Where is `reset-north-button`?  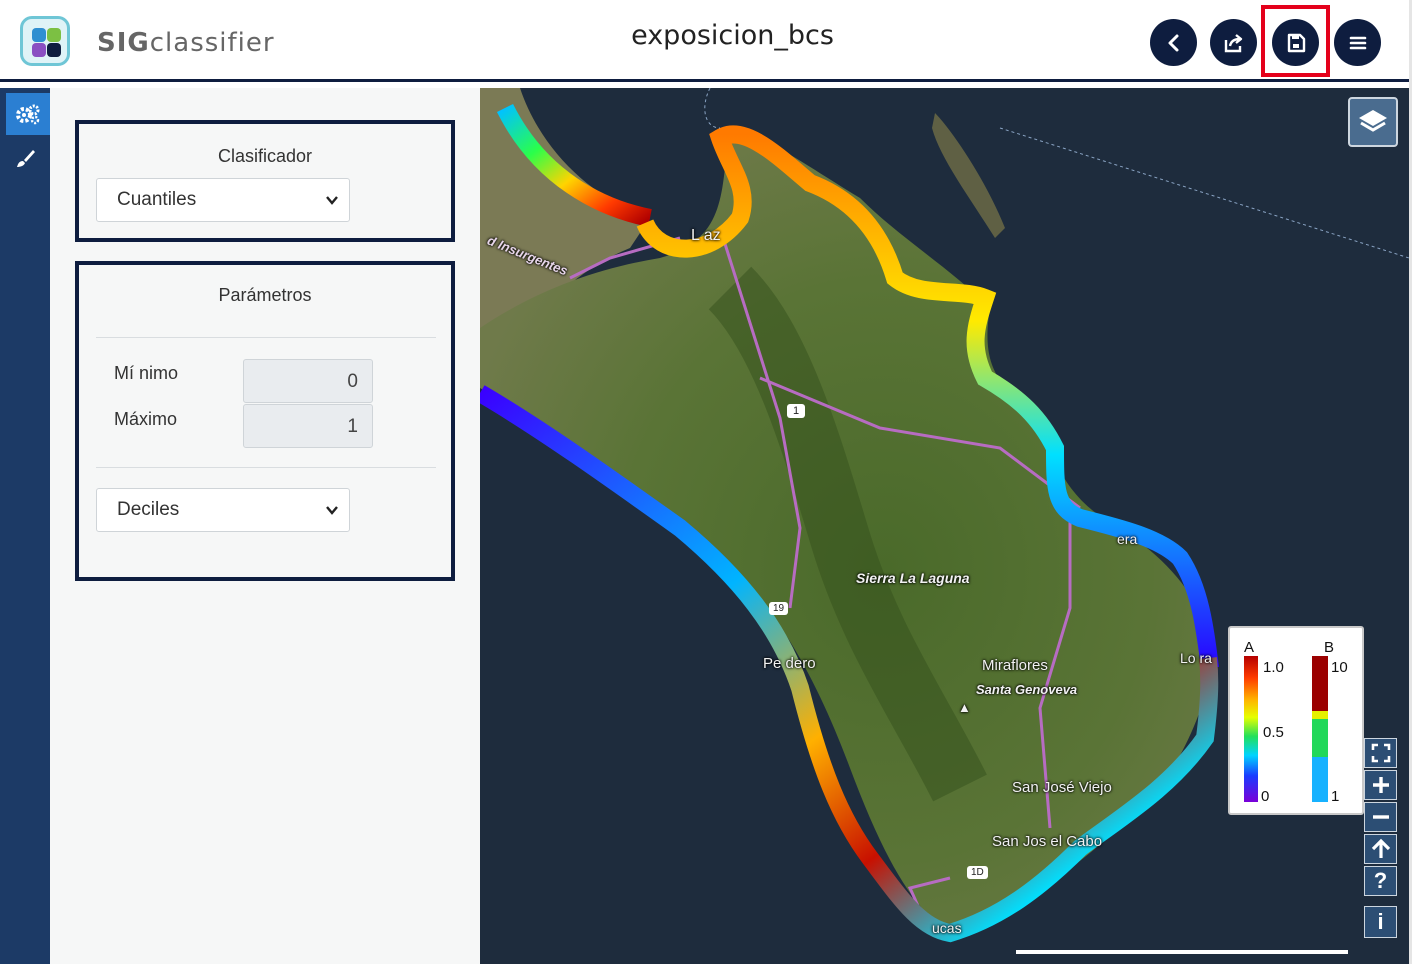
reset-north-button is located at coordinates (1380, 849).